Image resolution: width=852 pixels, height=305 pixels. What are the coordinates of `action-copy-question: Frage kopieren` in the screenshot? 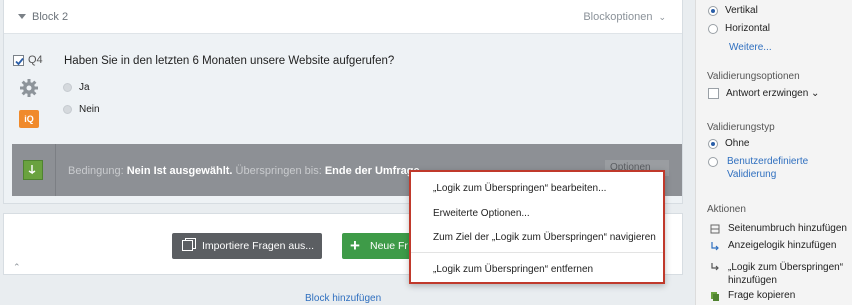 It's located at (761, 295).